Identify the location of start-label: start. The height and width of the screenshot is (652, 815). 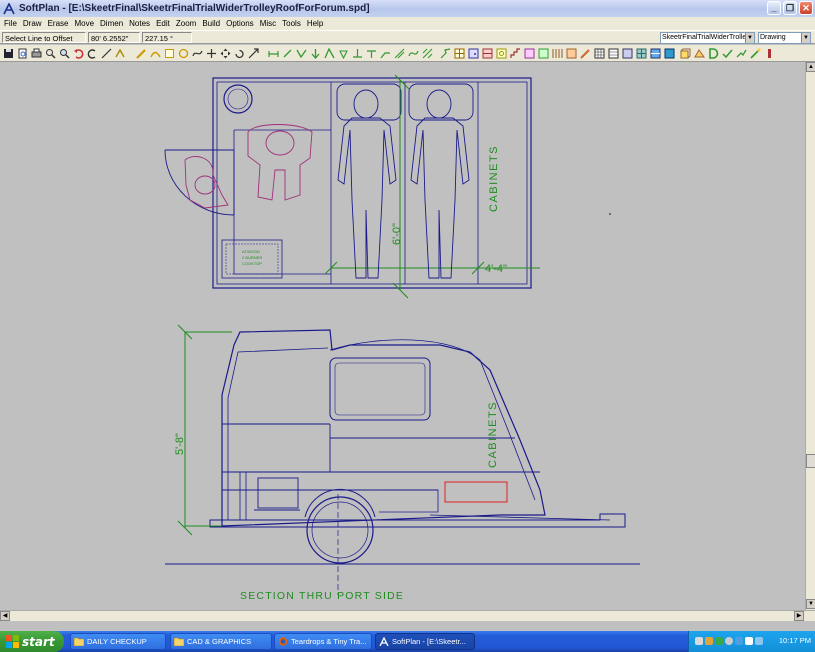
(38, 641).